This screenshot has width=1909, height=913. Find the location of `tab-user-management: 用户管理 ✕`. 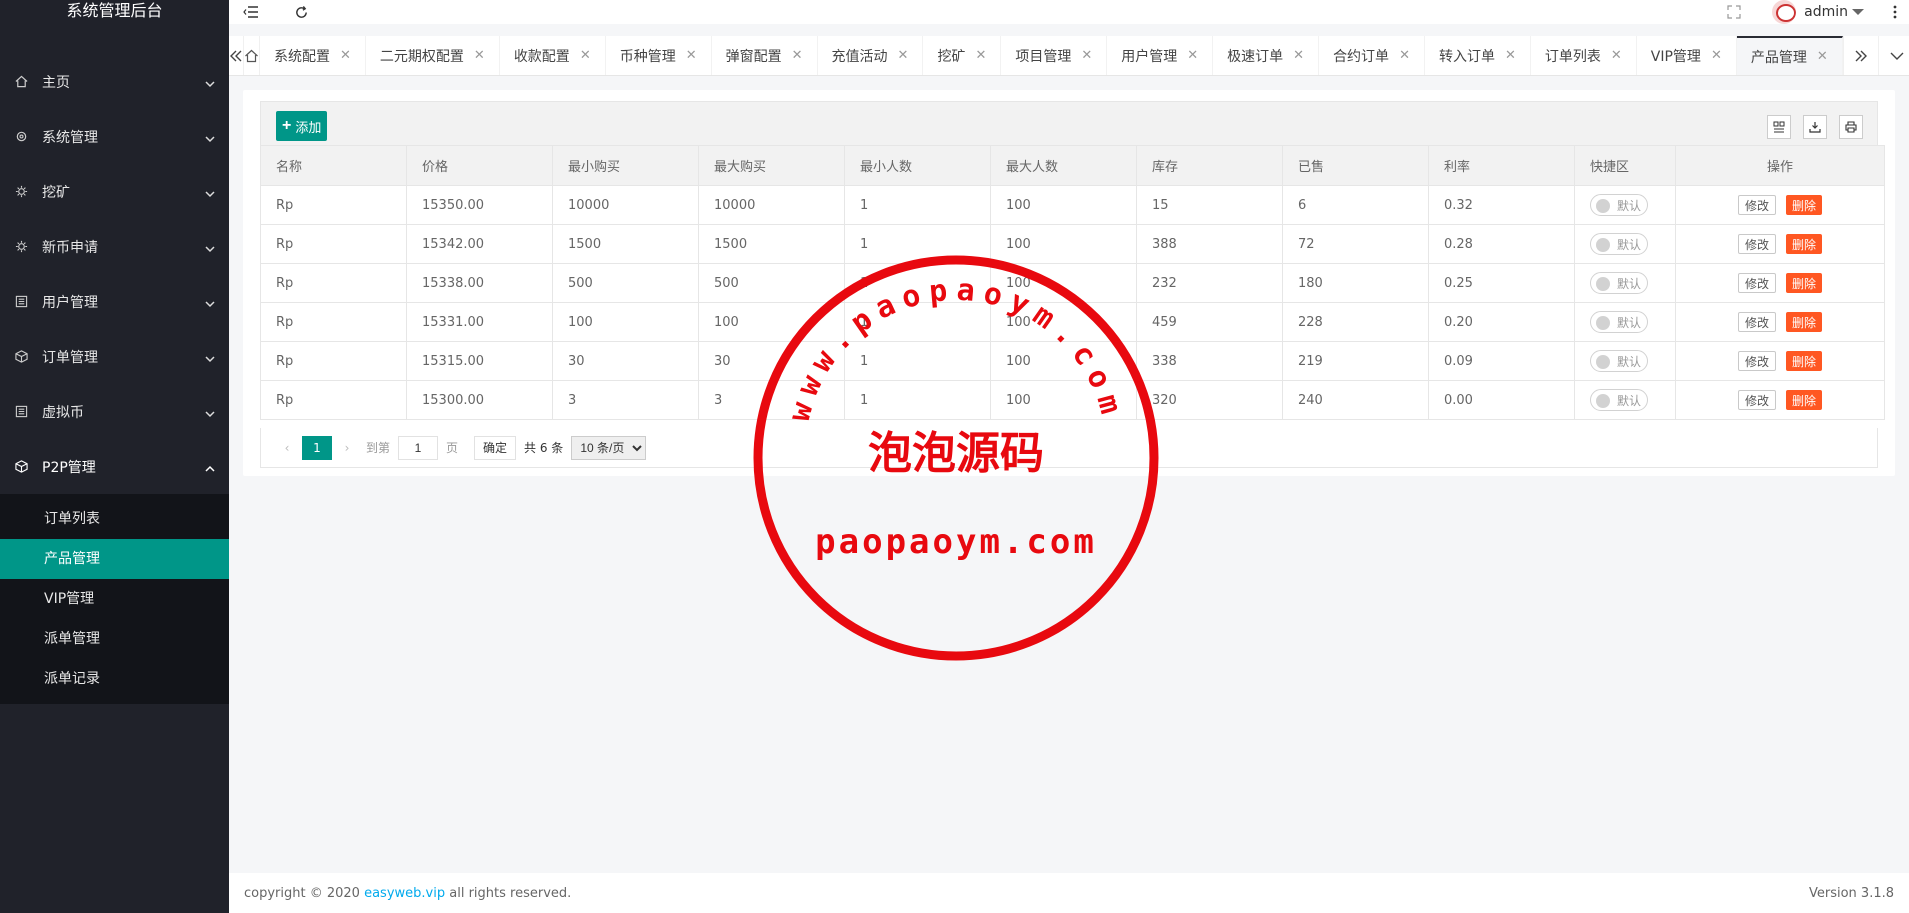

tab-user-management: 用户管理 ✕ is located at coordinates (1160, 55).